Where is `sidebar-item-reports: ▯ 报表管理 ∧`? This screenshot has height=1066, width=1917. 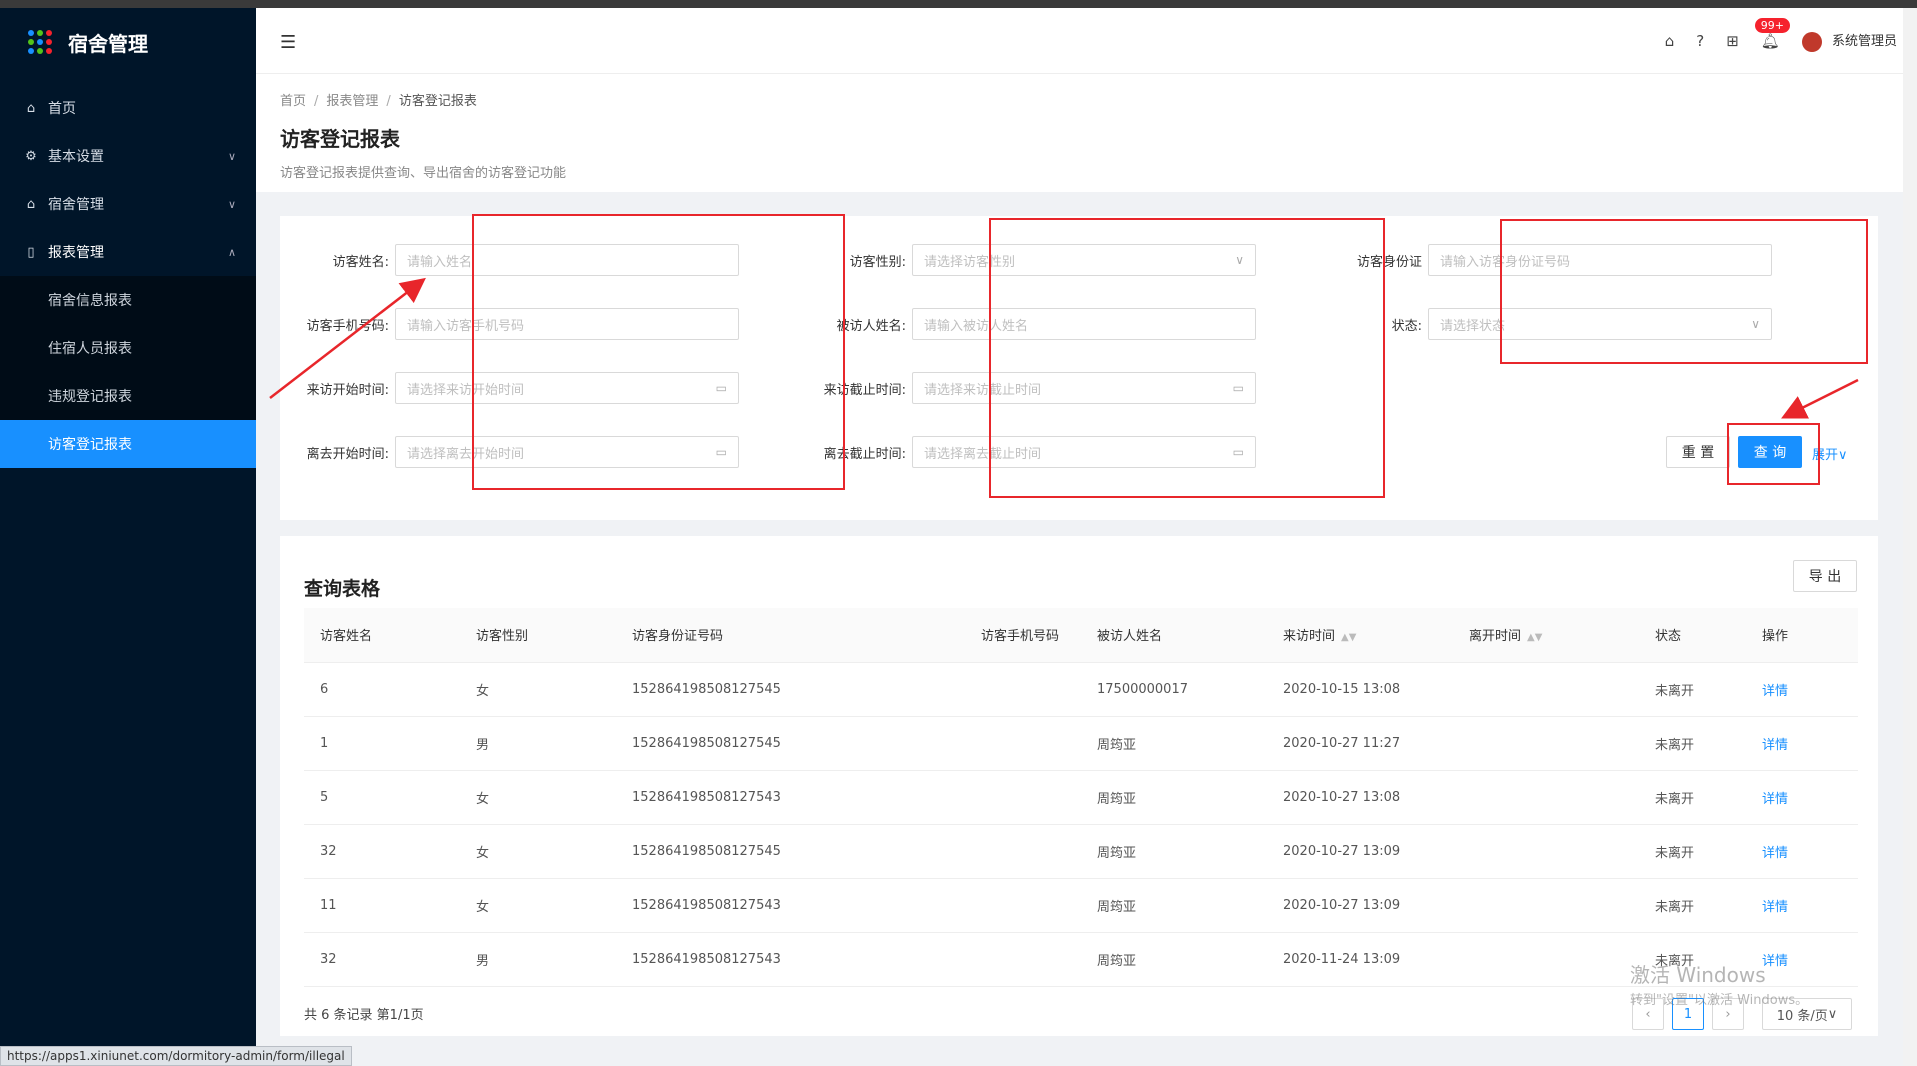 sidebar-item-reports: ▯ 报表管理 ∧ is located at coordinates (128, 252).